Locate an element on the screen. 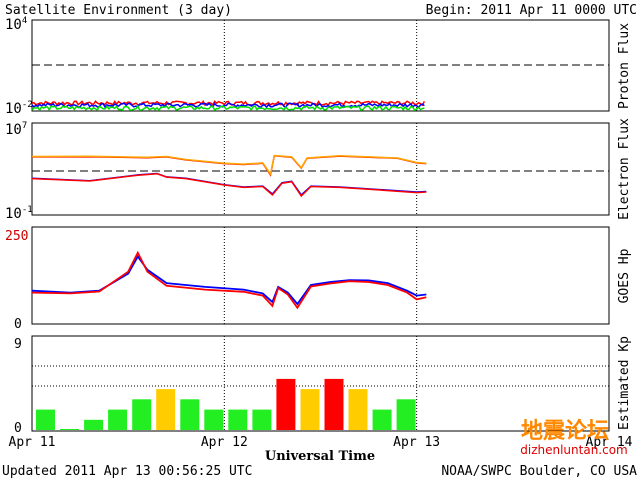  electron-ytick-top: 107 is located at coordinates (16, 129).